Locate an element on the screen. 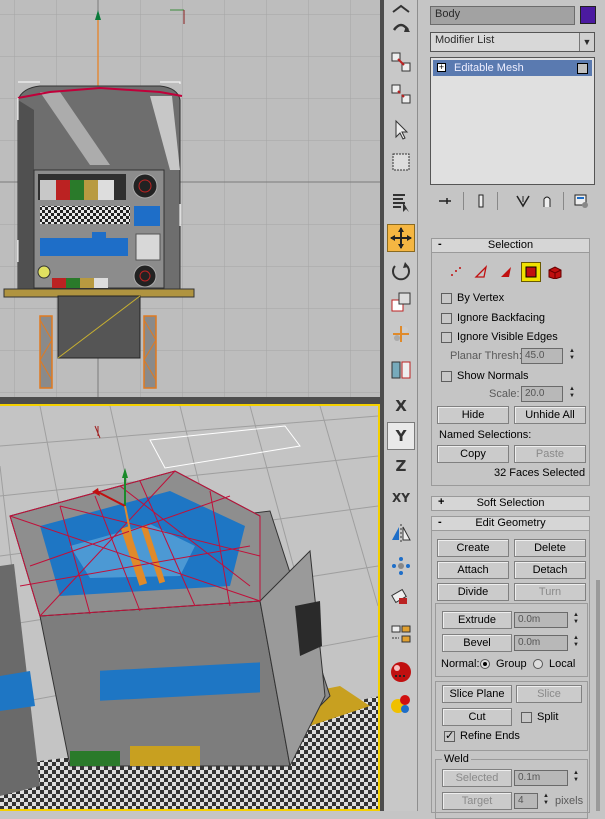 This screenshot has width=605, height=819. extrude-amount-spinner: 0.0m is located at coordinates (541, 620).